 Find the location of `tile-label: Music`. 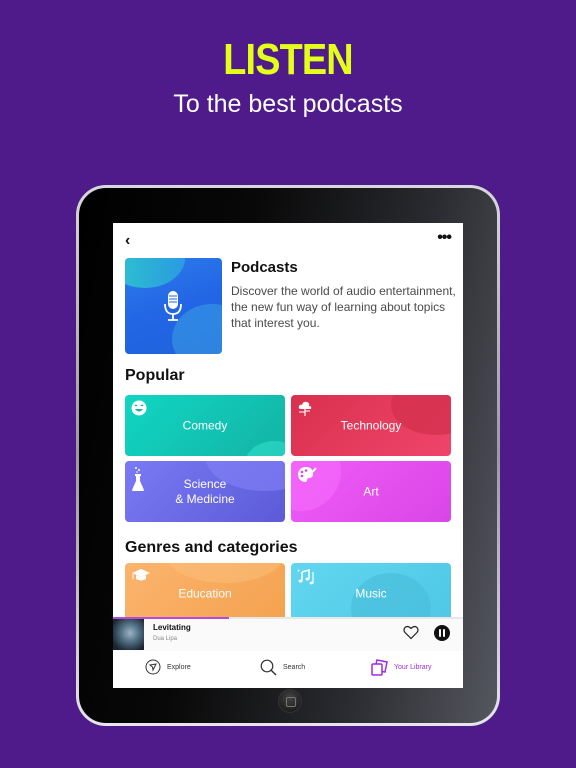

tile-label: Music is located at coordinates (371, 593).